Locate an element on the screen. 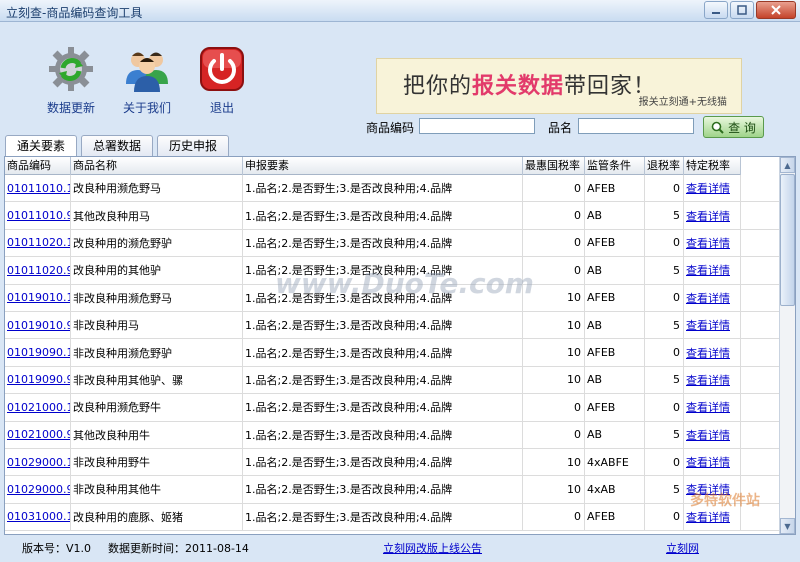 The height and width of the screenshot is (562, 800). tab-general-admin-data: 总署数据 is located at coordinates (117, 145).